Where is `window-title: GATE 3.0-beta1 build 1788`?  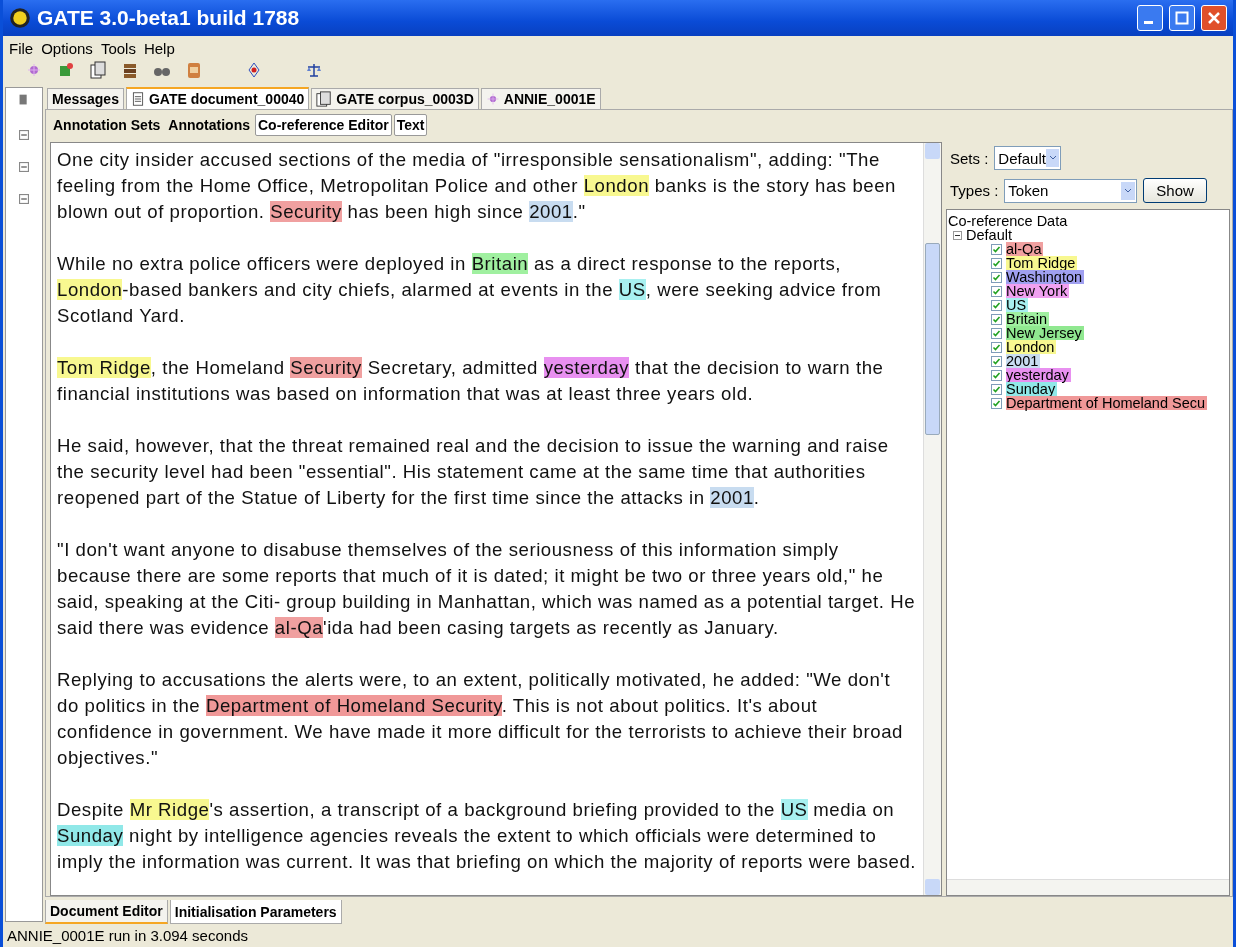 window-title: GATE 3.0-beta1 build 1788 is located at coordinates (169, 18).